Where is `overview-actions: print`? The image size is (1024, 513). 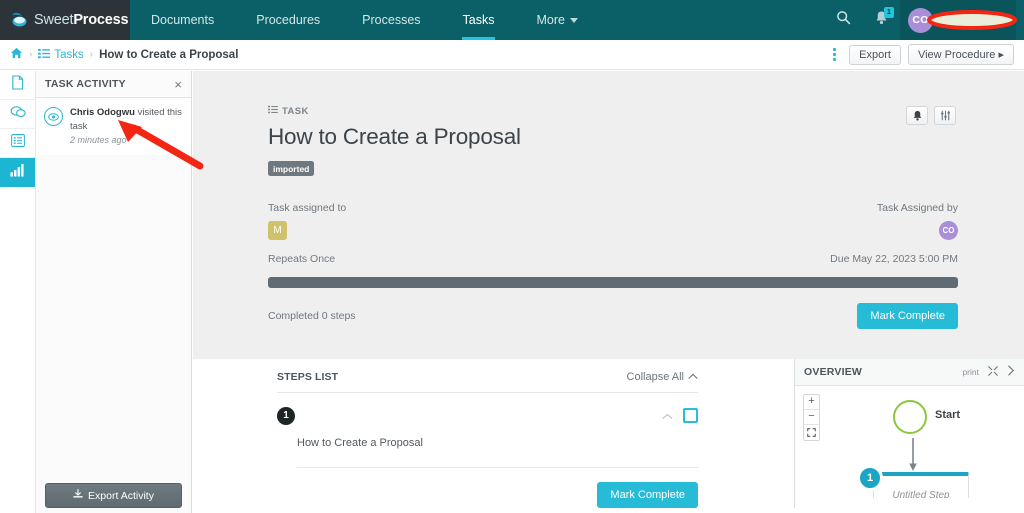 overview-actions: print is located at coordinates (988, 372).